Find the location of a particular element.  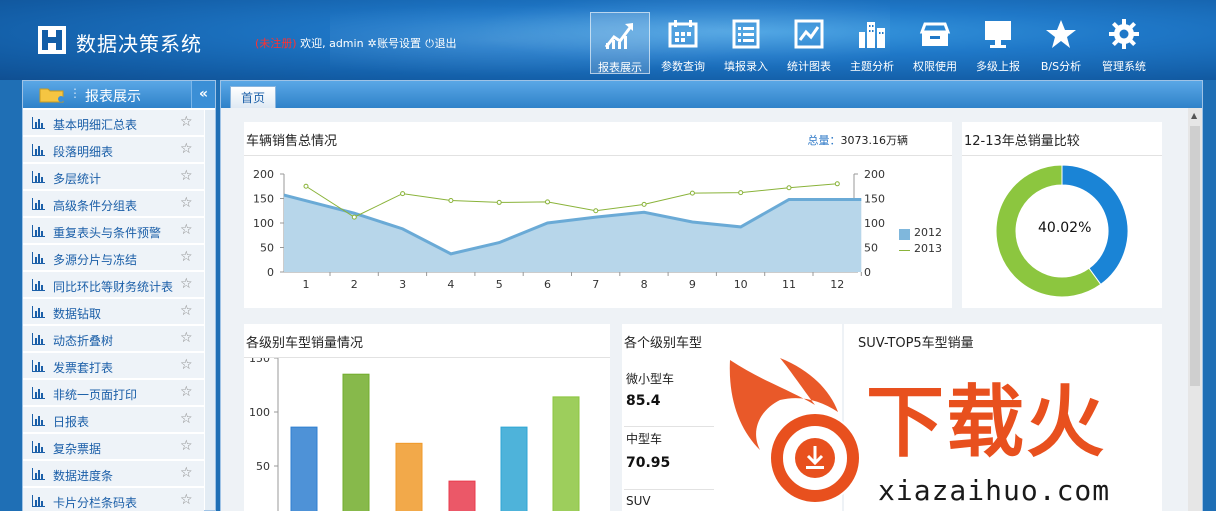

x-tick-label: 11 is located at coordinates (789, 284).